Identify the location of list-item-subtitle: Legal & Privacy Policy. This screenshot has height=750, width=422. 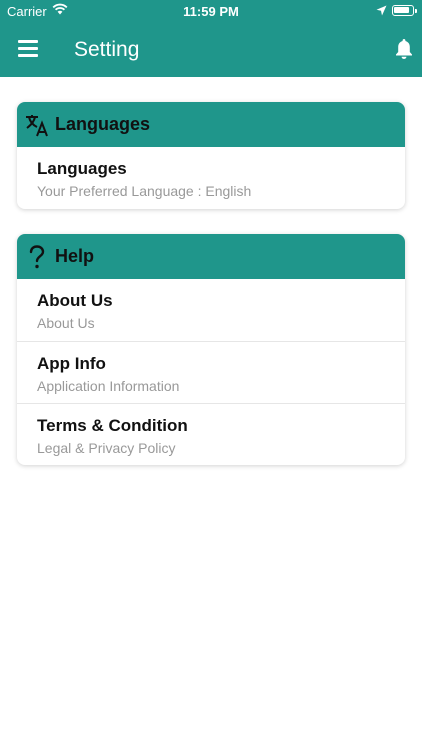
(106, 448).